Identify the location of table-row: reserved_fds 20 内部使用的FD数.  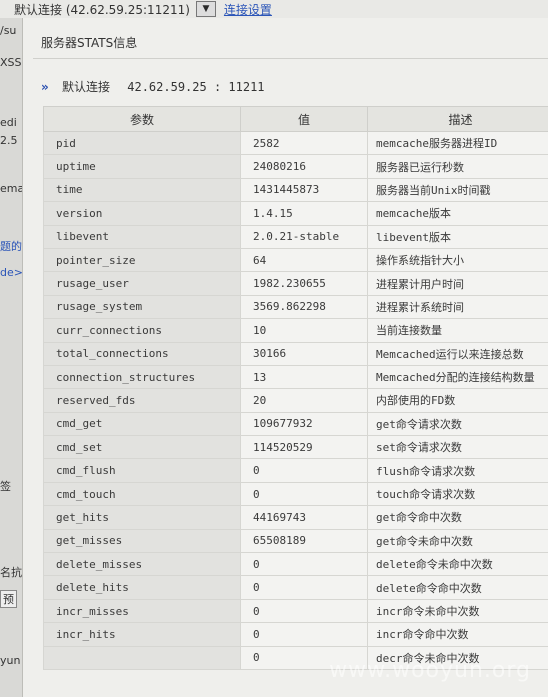
(295, 400).